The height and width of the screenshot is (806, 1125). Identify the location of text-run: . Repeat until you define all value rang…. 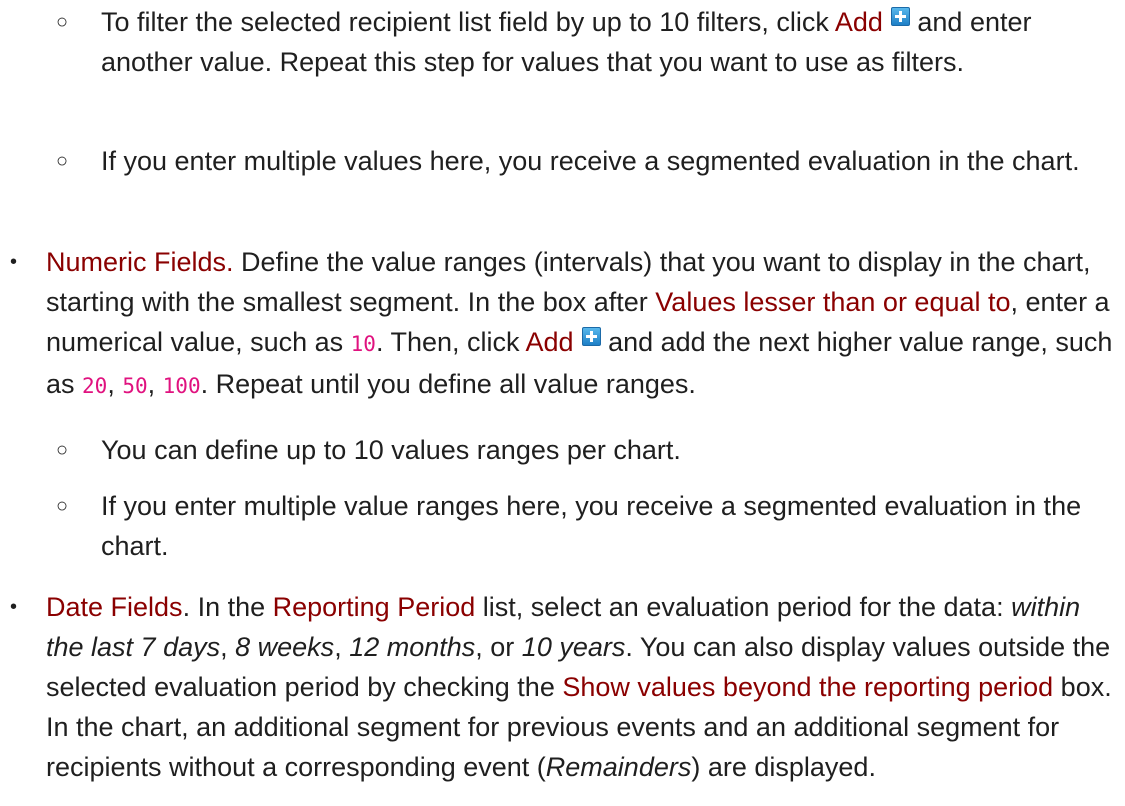
(448, 384).